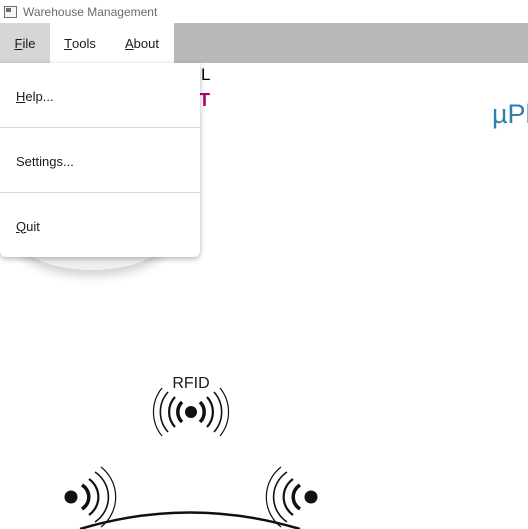 The width and height of the screenshot is (528, 529). What do you see at coordinates (21, 226) in the screenshot?
I see `menu-item-quit-mnemonic: Q` at bounding box center [21, 226].